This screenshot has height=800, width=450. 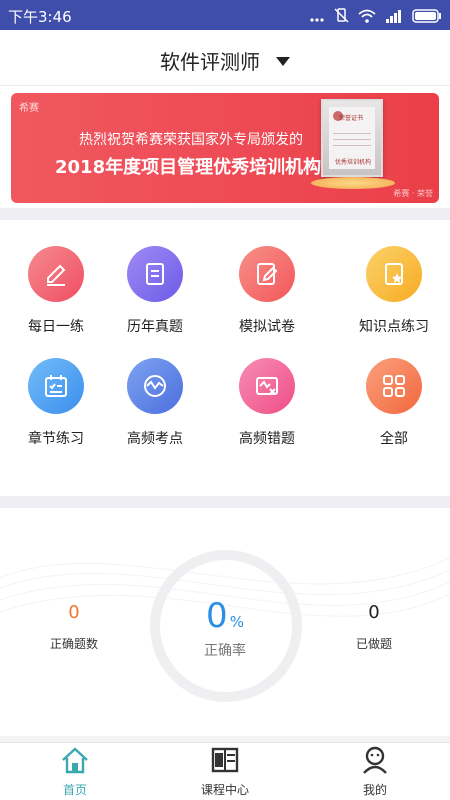 I want to click on wave-check-icon, so click(x=155, y=386).